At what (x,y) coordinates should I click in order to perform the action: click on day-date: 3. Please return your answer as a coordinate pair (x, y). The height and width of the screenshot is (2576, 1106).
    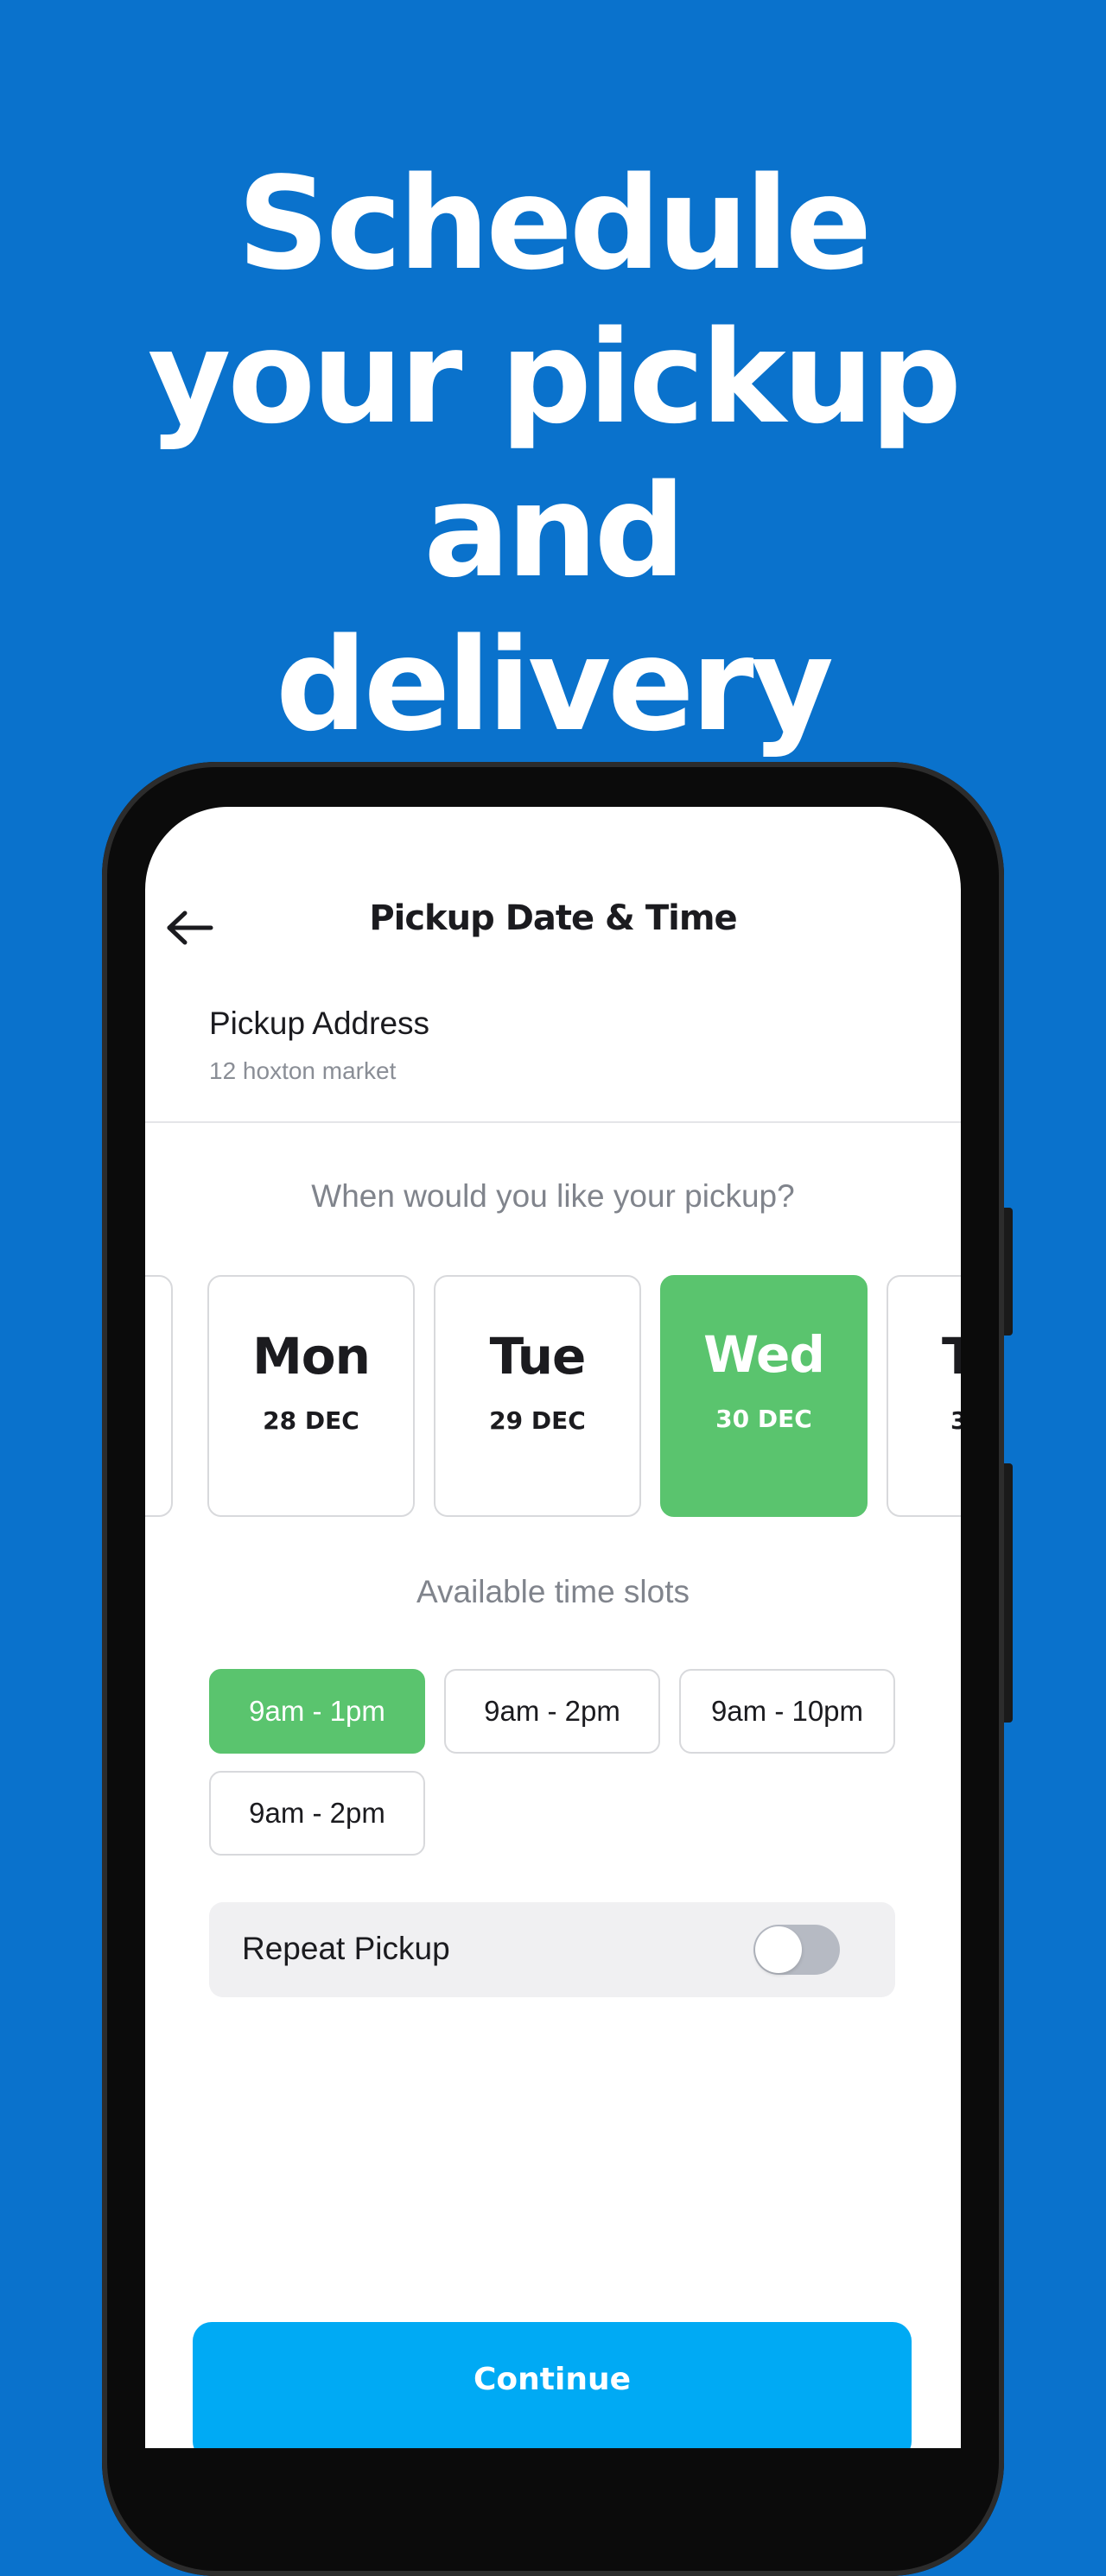
    Looking at the image, I should click on (955, 1420).